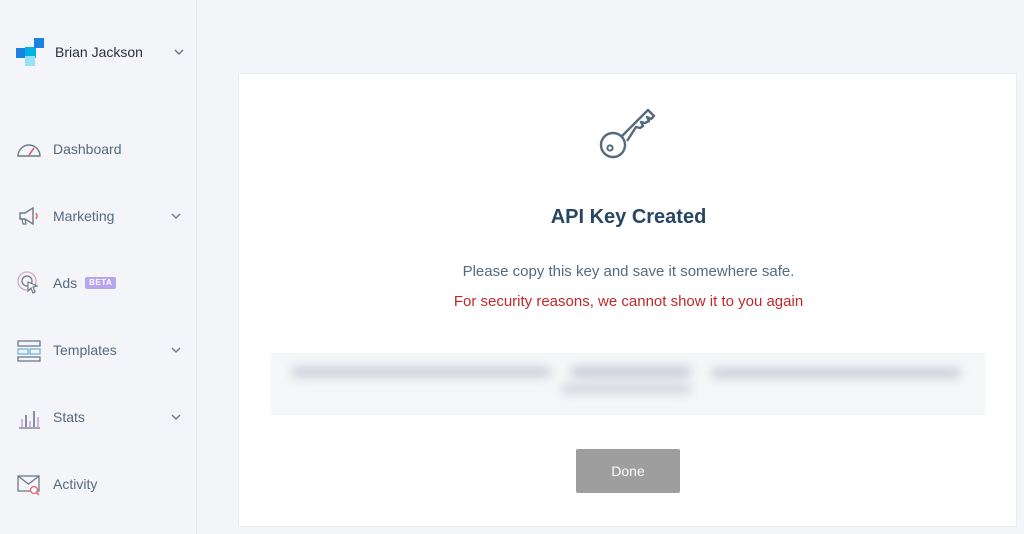  What do you see at coordinates (28, 485) in the screenshot?
I see `envelope-search-icon` at bounding box center [28, 485].